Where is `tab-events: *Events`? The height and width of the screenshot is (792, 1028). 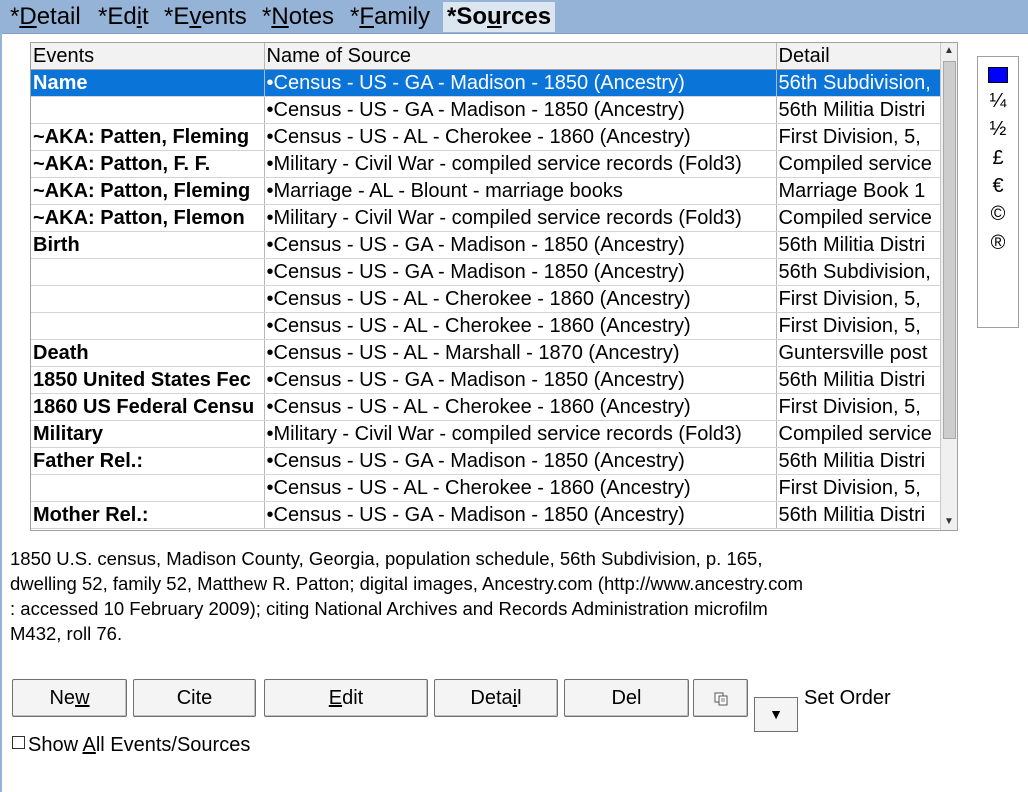 tab-events: *Events is located at coordinates (205, 17).